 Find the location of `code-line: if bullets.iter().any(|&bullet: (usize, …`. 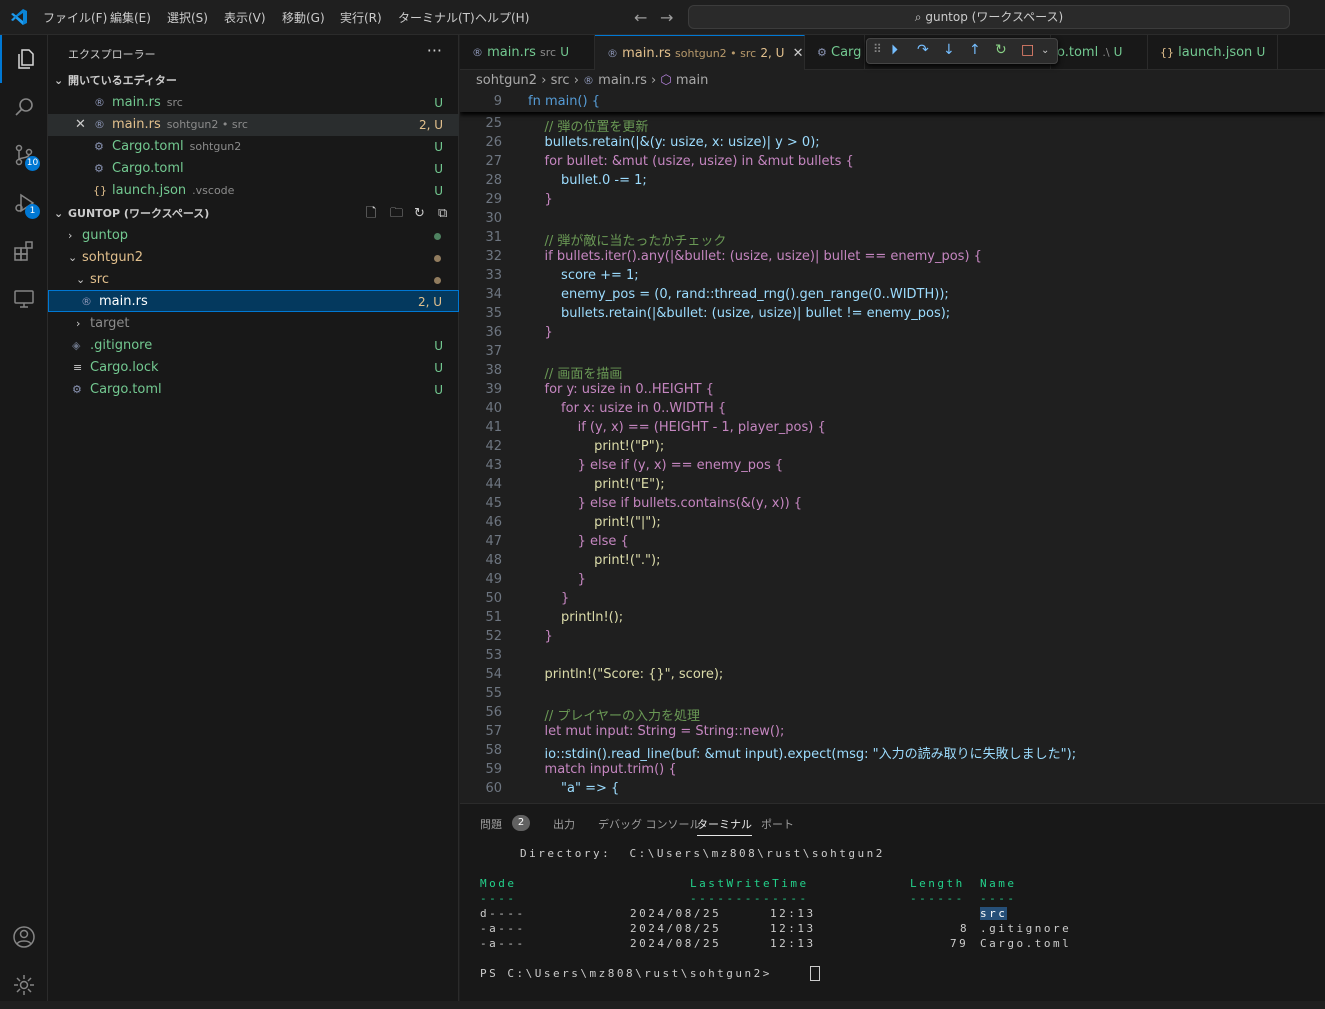

code-line: if bullets.iter().any(|&bullet: (usize, … is located at coordinates (755, 256).